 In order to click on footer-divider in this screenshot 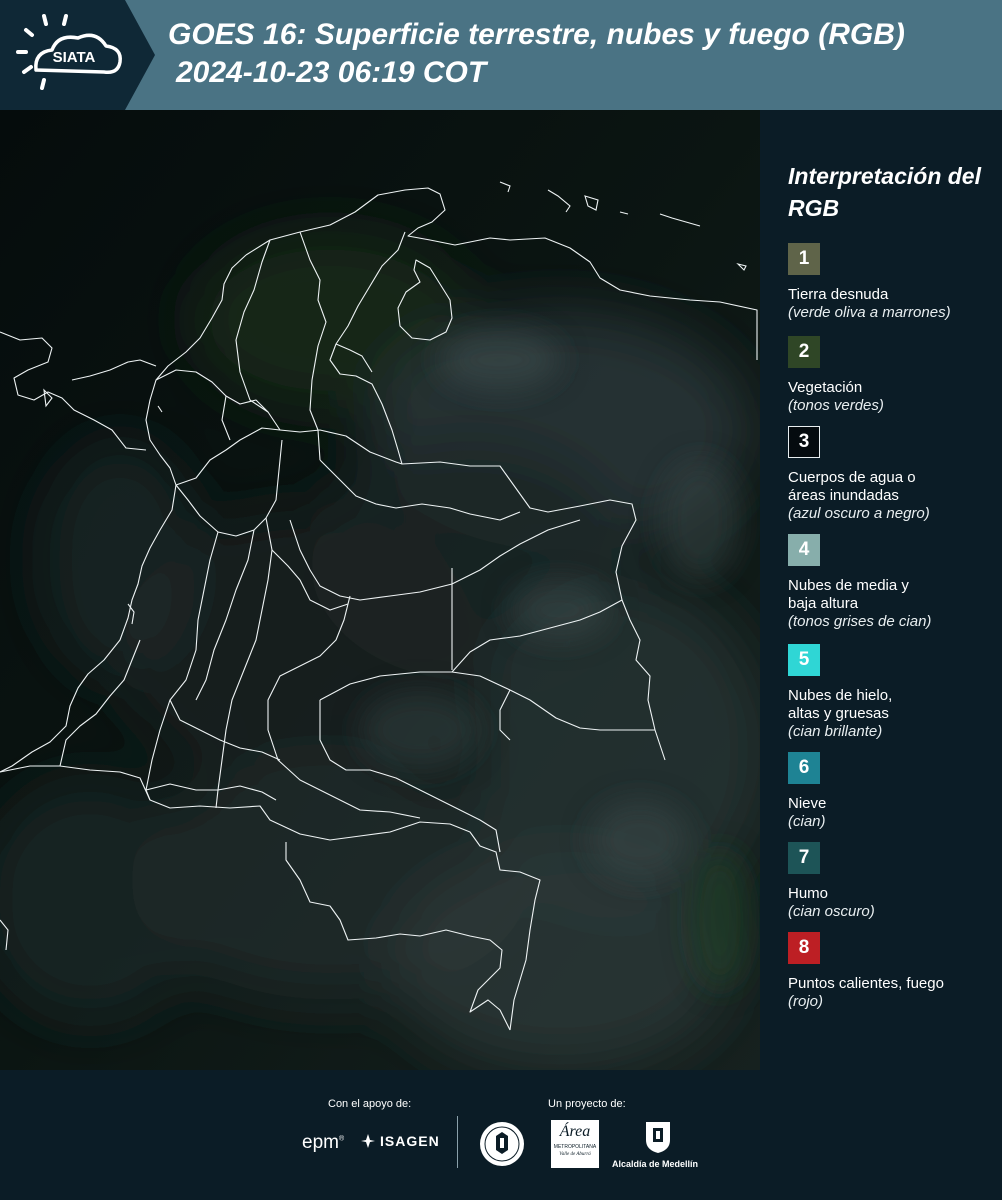, I will do `click(457, 1142)`.